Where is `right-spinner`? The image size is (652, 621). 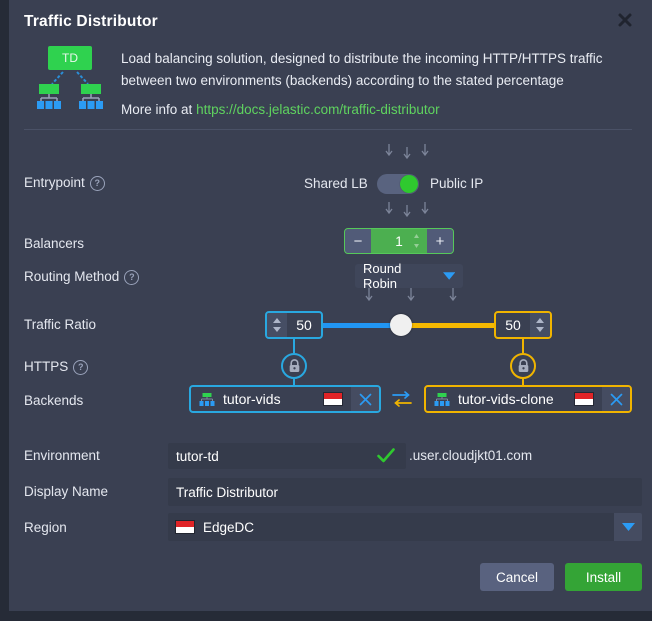 right-spinner is located at coordinates (540, 325).